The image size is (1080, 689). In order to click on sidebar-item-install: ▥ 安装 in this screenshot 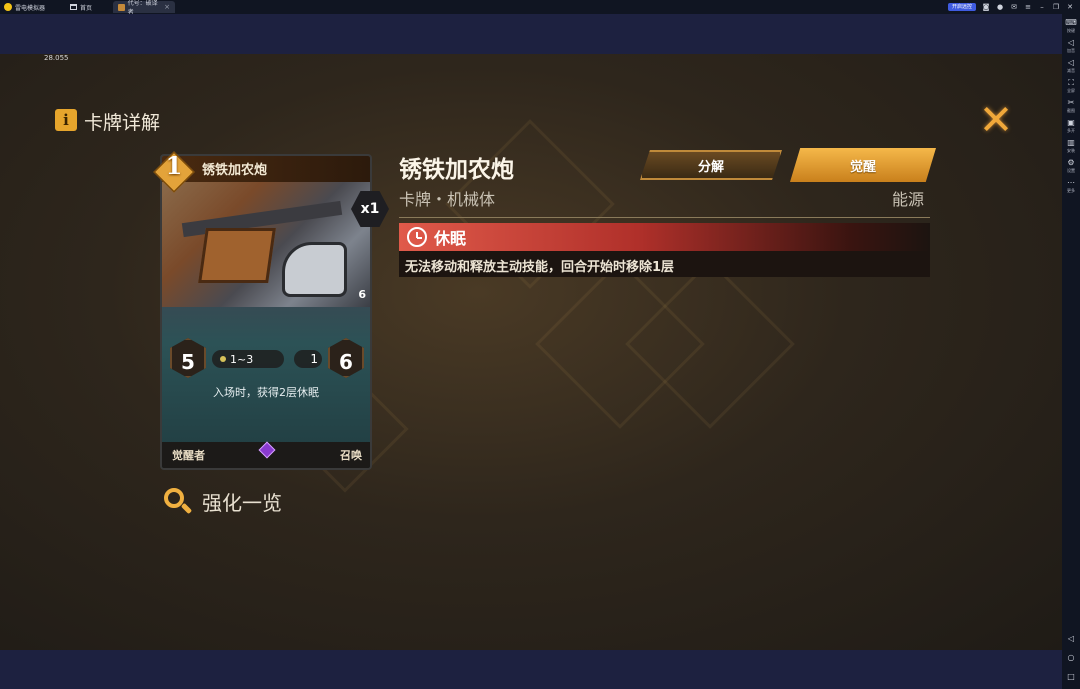, I will do `click(1071, 146)`.